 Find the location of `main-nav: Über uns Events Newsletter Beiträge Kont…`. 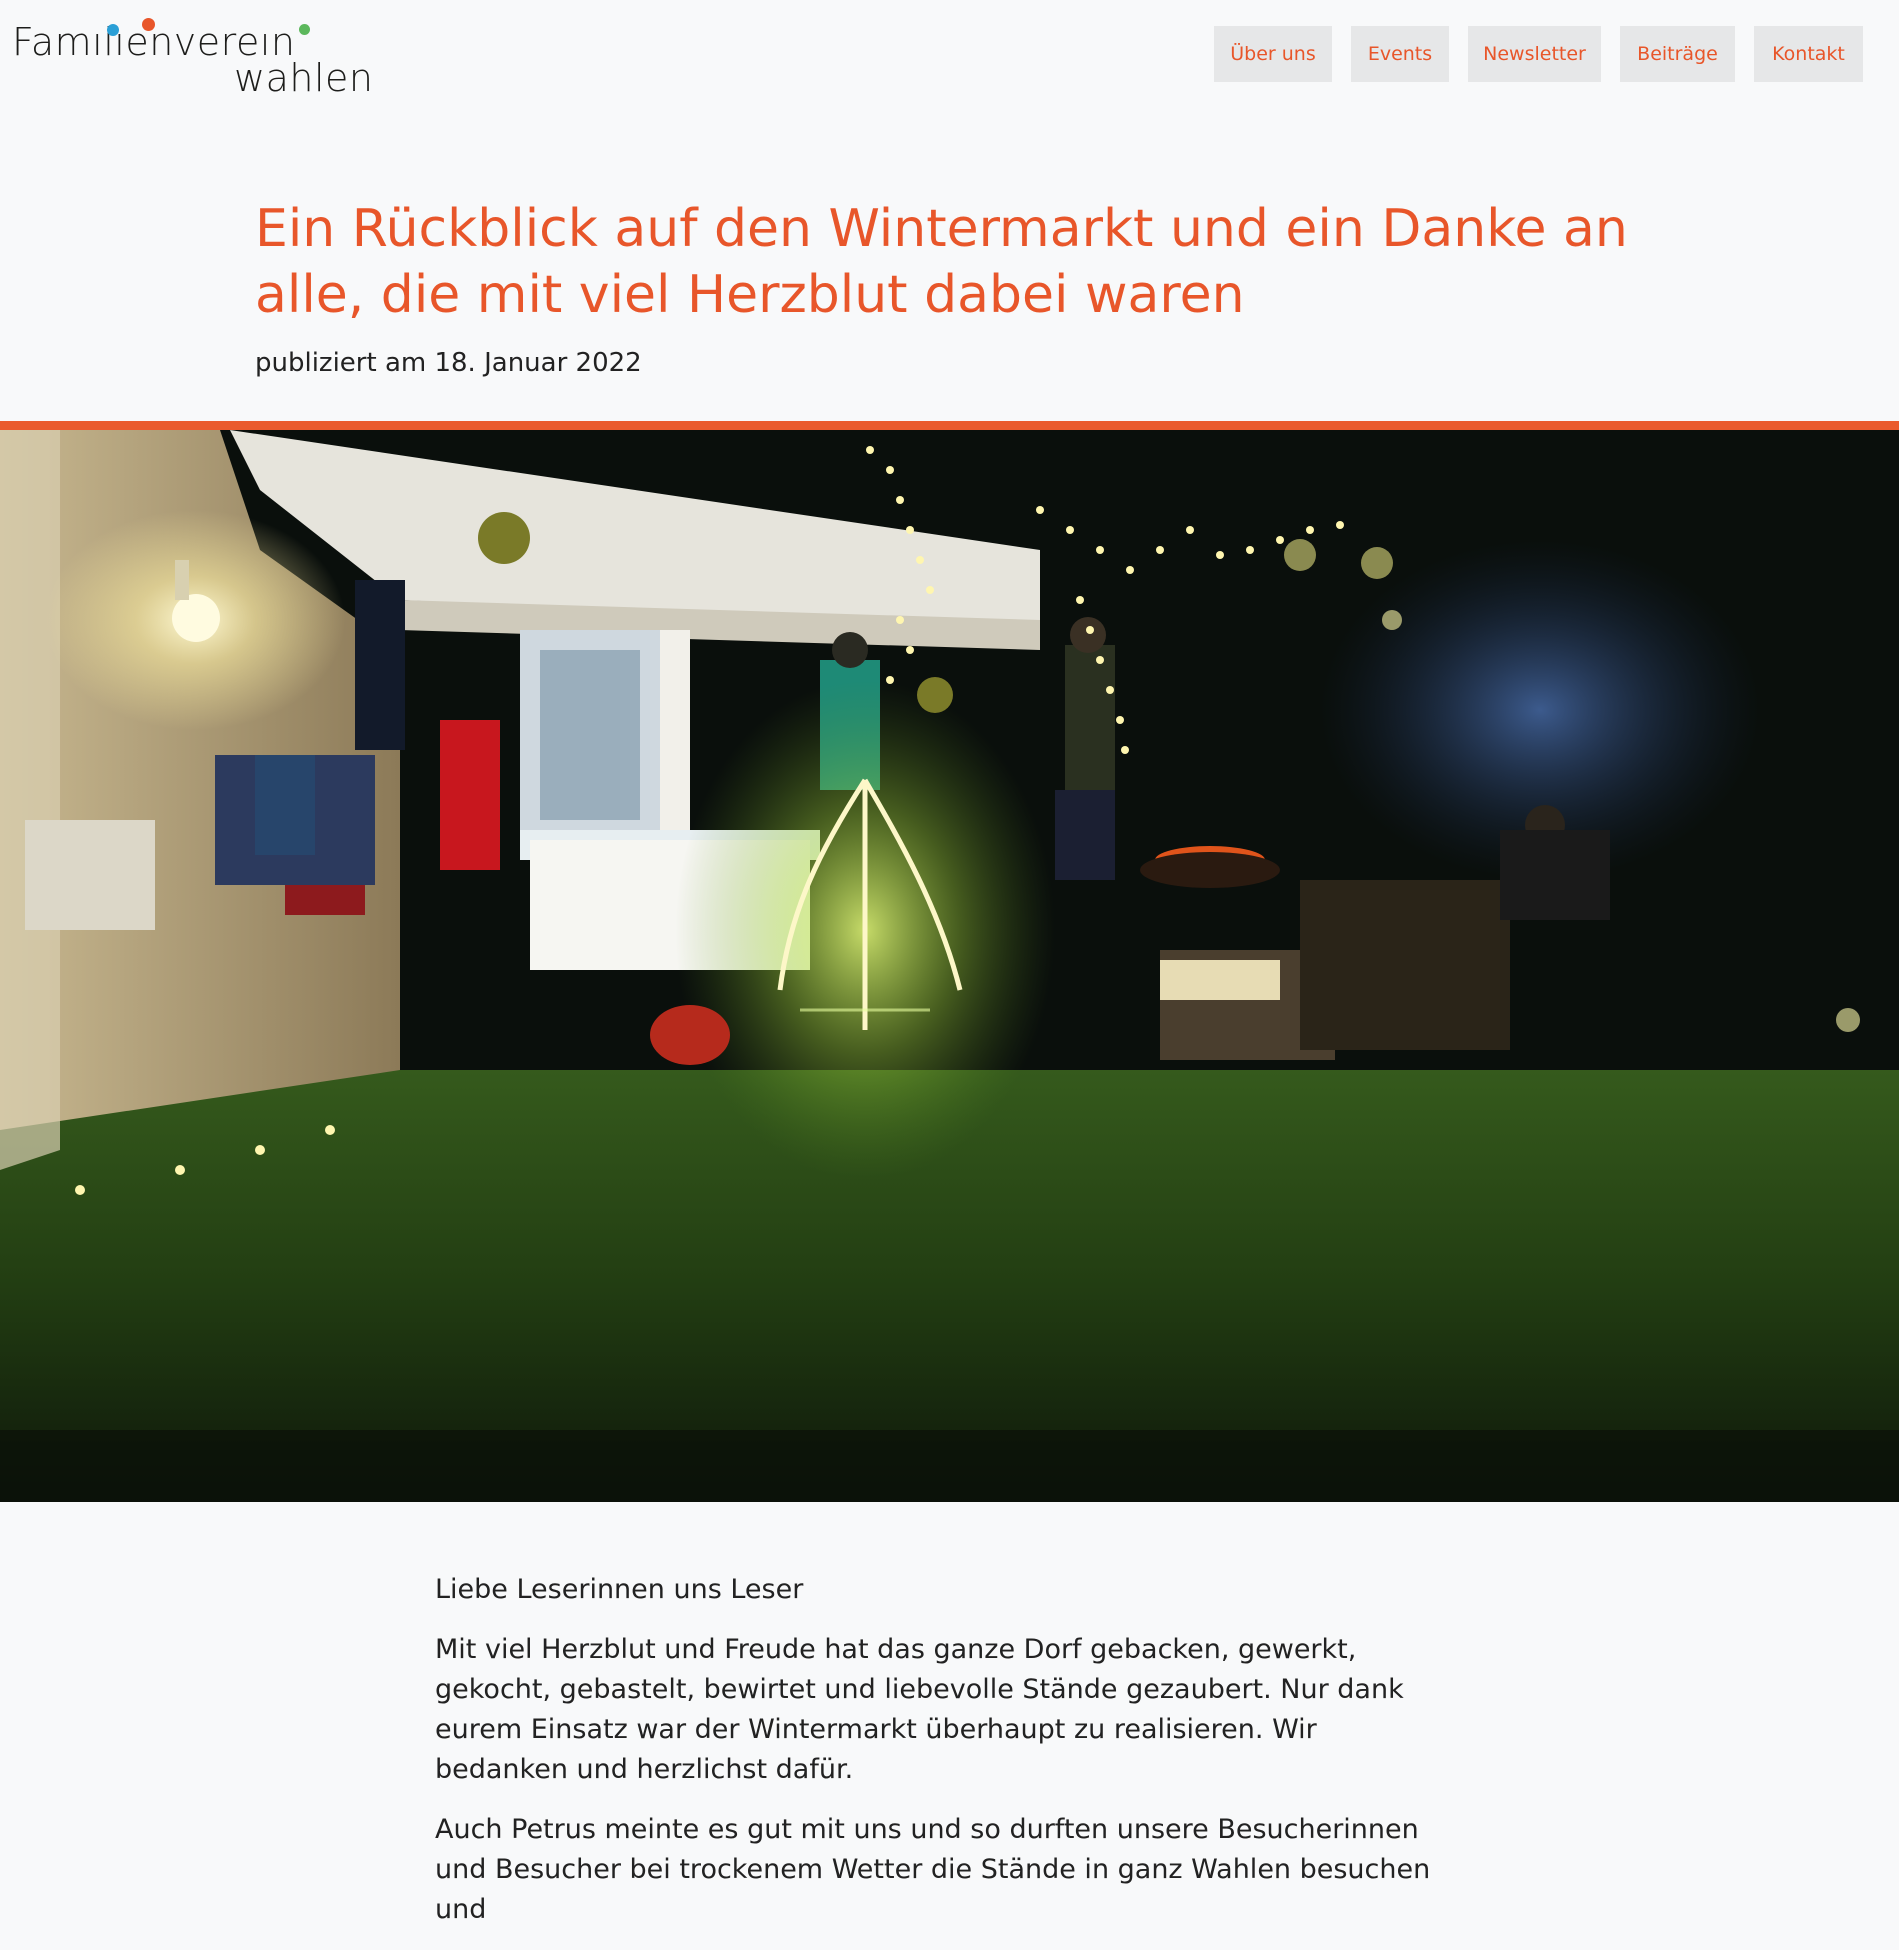

main-nav: Über uns Events Newsletter Beiträge Kont… is located at coordinates (1538, 54).